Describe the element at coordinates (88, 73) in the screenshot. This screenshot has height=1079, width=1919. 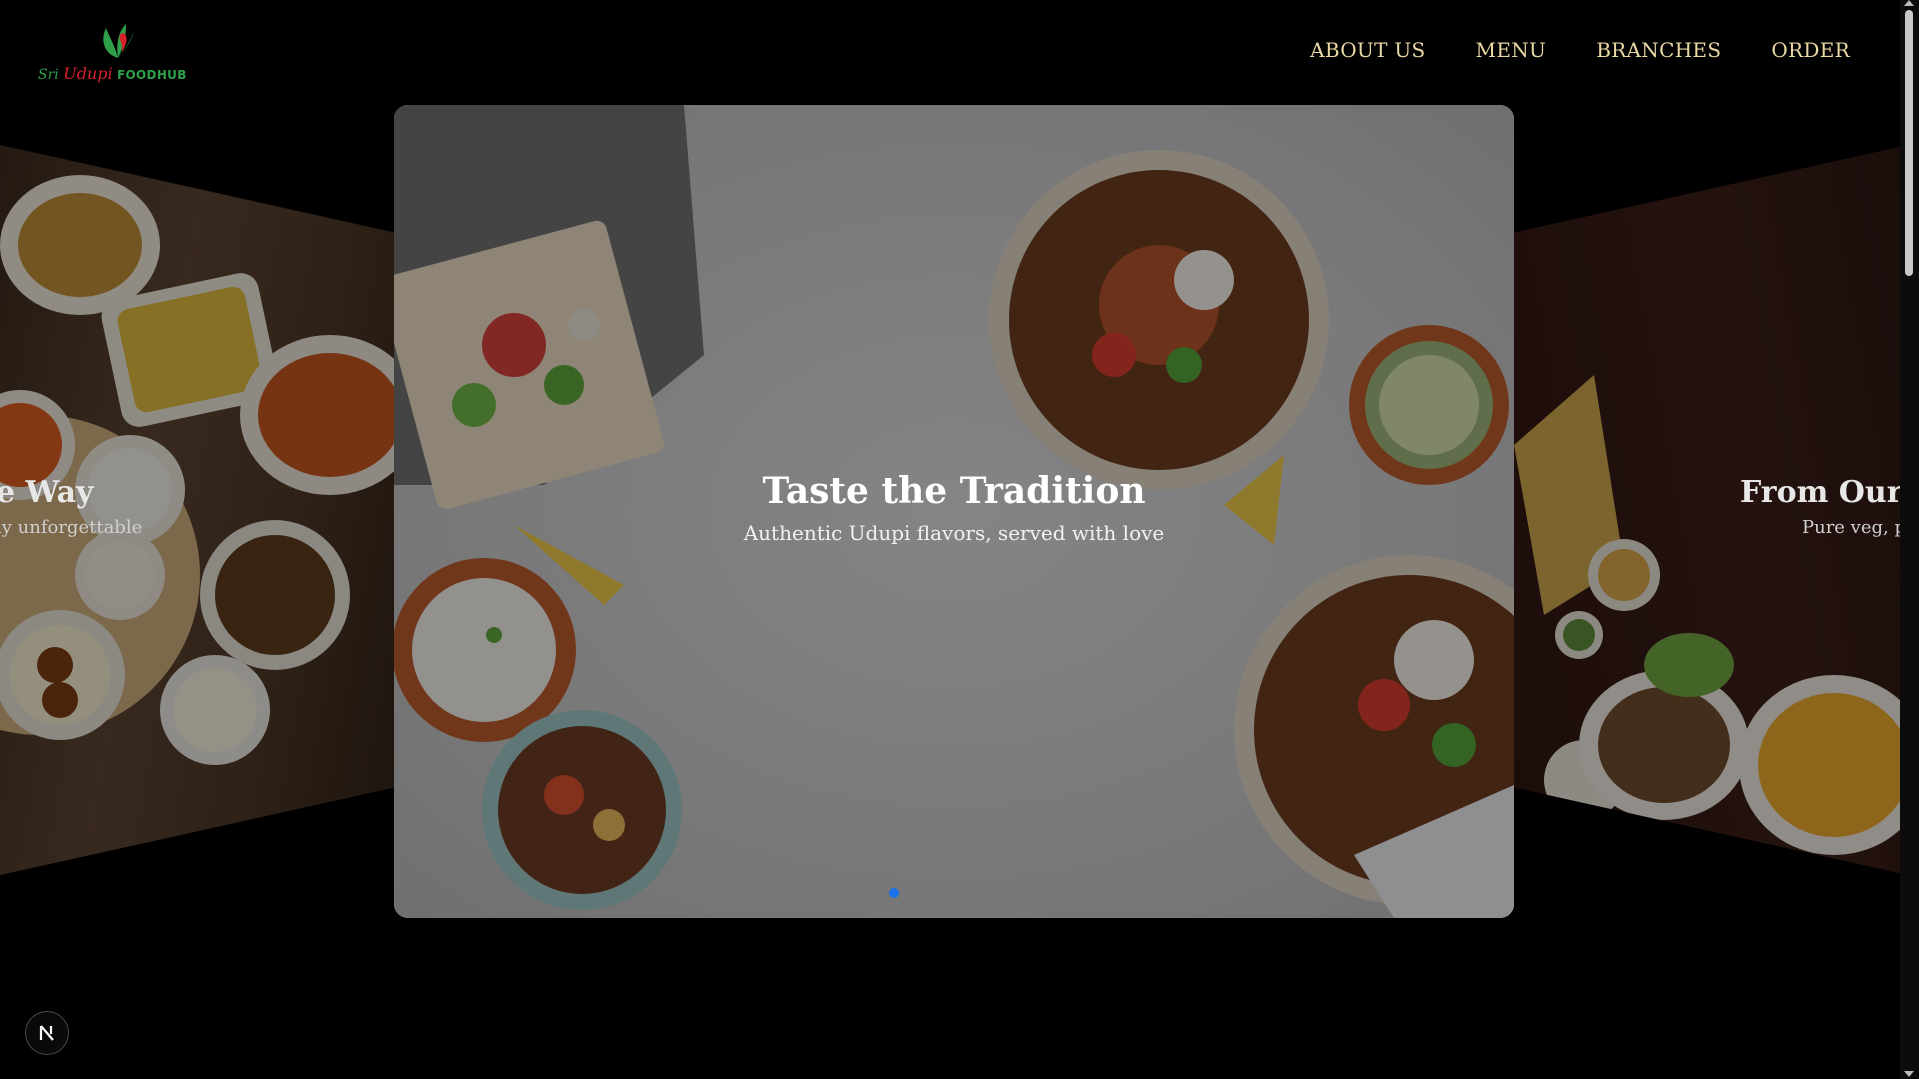
I see `logo-udupi: Udupi` at that location.